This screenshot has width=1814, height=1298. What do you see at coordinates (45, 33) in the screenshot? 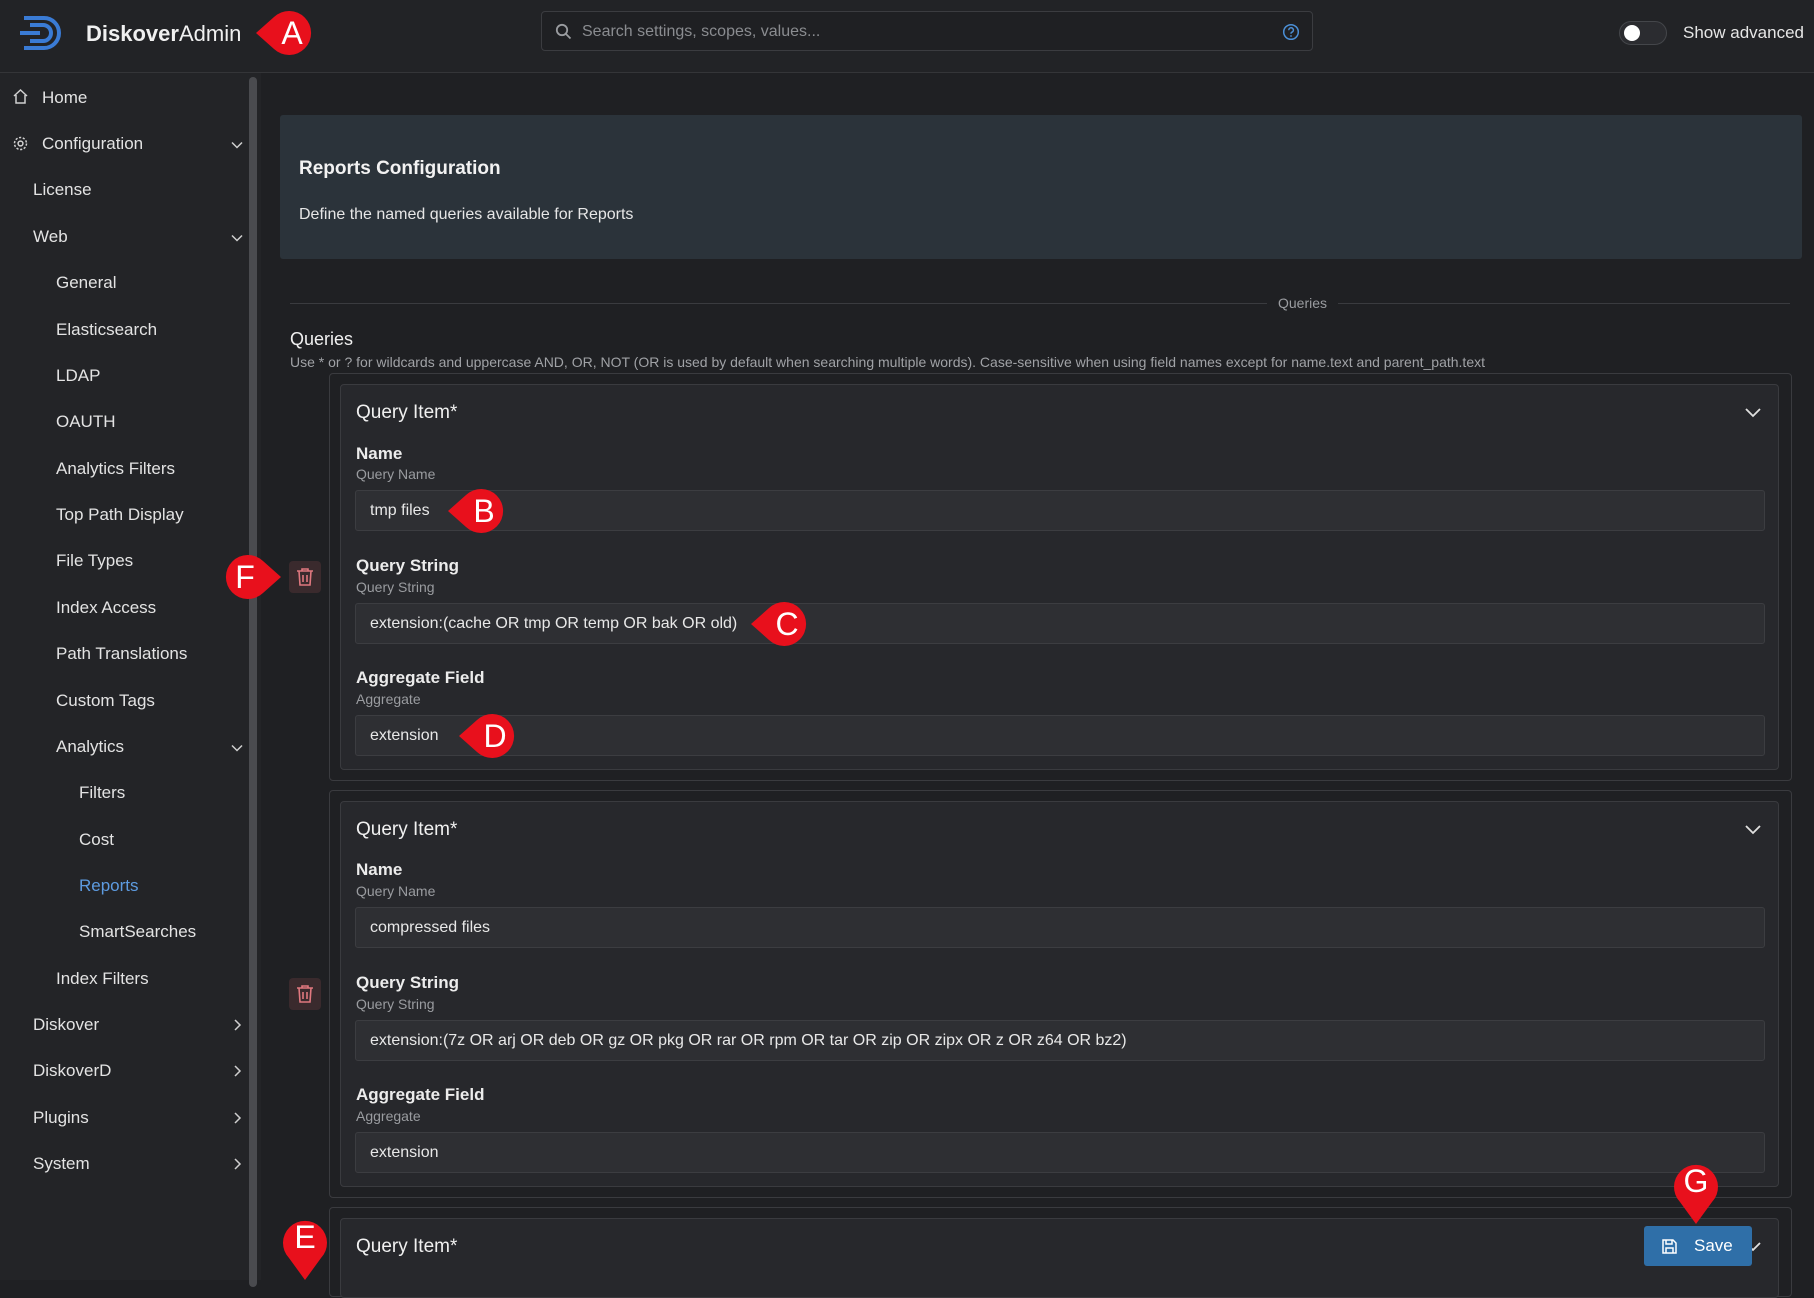
I see `diskover-logo-icon` at bounding box center [45, 33].